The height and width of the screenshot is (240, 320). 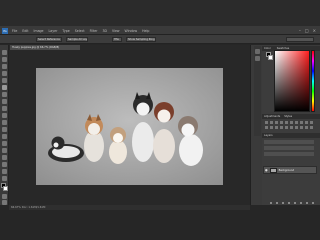 I want to click on layers-panel-header: Layers, so click(x=291, y=135).